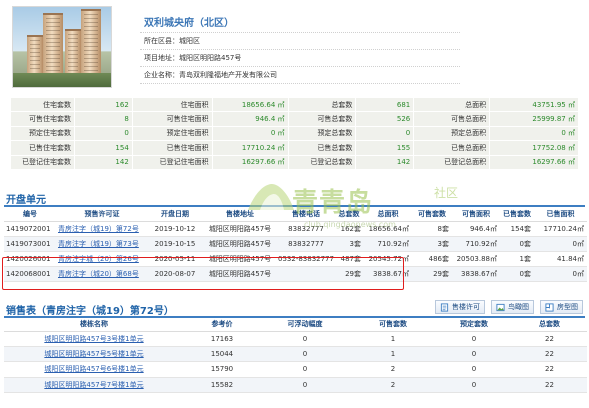 Image resolution: width=589 pixels, height=408 pixels. Describe the element at coordinates (175, 244) in the screenshot. I see `table-cell: 2019-10-15` at that location.